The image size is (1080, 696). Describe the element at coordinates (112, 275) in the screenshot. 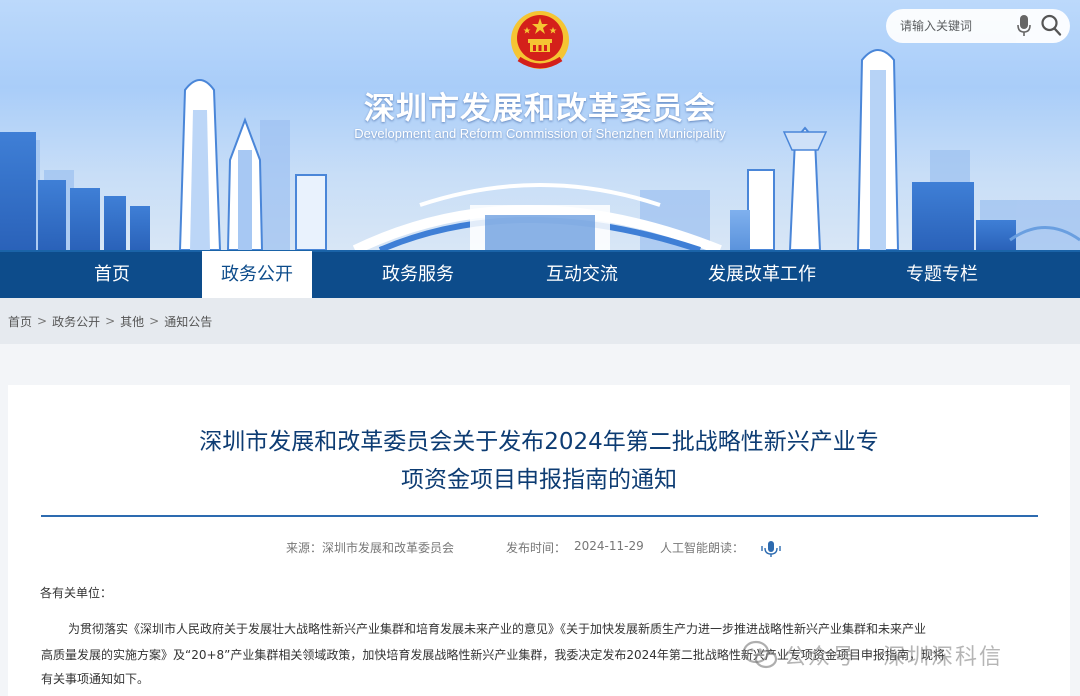

I see `nav-item-home: 首页` at that location.